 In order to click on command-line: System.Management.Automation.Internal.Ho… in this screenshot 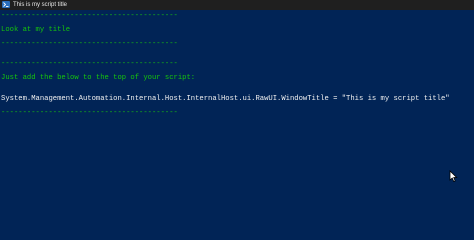, I will do `click(225, 99)`.